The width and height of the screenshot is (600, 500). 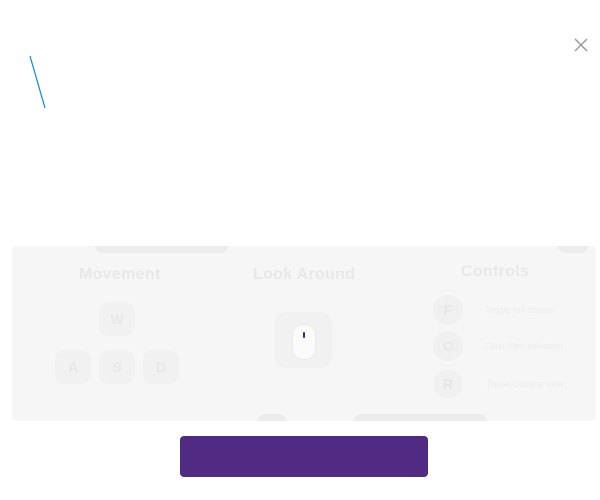 I want to click on key-r-description: Reset camera view, so click(x=525, y=384).